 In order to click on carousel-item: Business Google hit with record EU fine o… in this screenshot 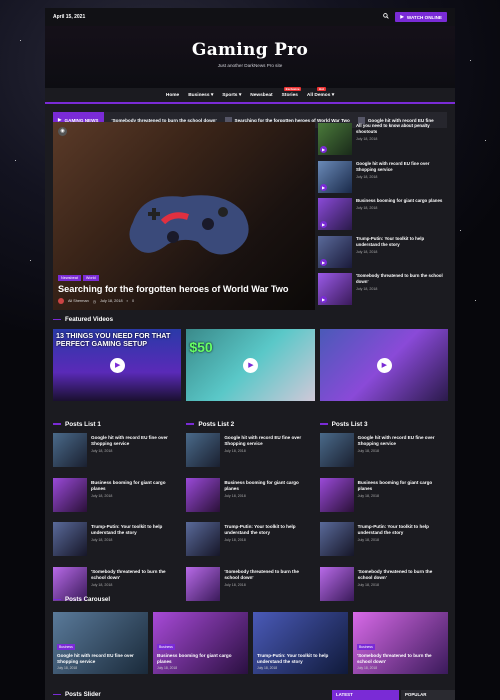, I will do `click(100, 643)`.